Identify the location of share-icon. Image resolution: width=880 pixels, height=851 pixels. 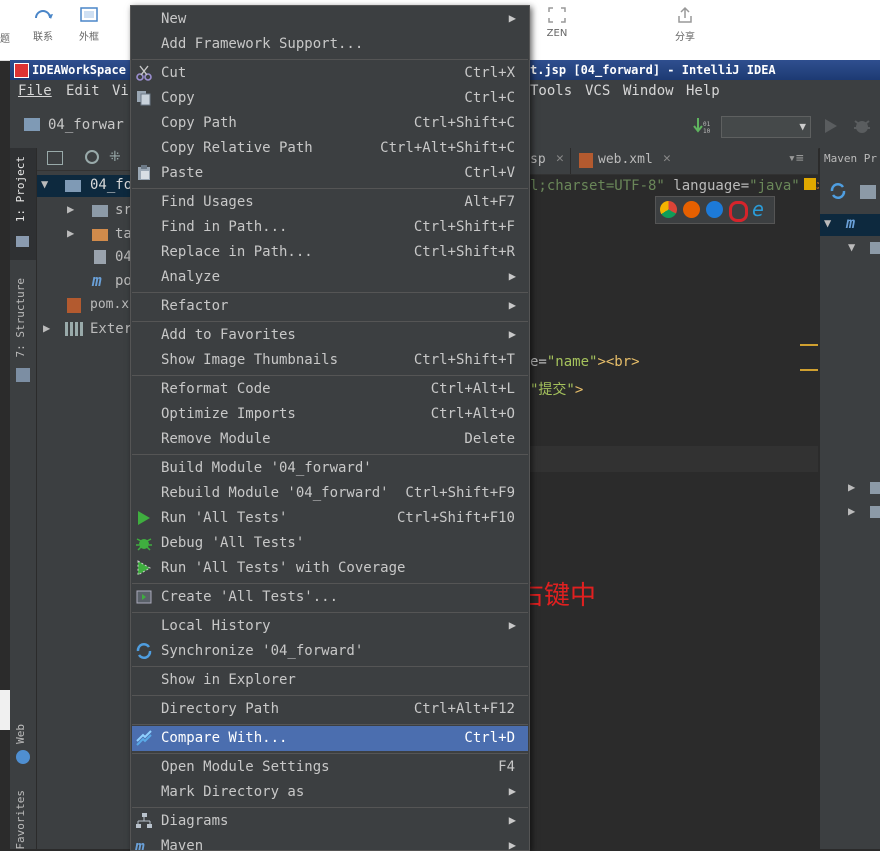
(685, 14).